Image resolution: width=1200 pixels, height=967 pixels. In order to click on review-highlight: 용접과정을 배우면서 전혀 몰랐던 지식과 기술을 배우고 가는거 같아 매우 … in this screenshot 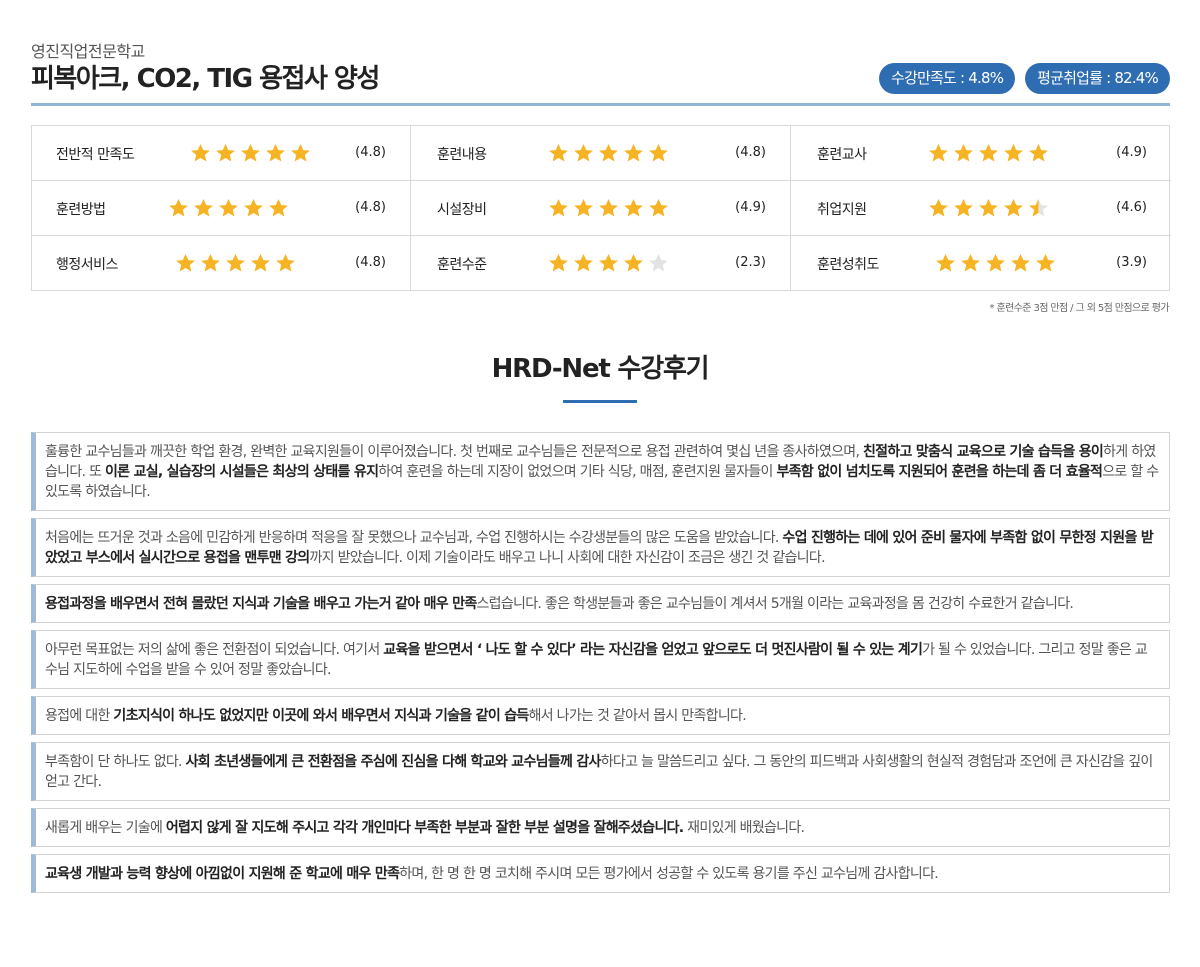, I will do `click(261, 604)`.